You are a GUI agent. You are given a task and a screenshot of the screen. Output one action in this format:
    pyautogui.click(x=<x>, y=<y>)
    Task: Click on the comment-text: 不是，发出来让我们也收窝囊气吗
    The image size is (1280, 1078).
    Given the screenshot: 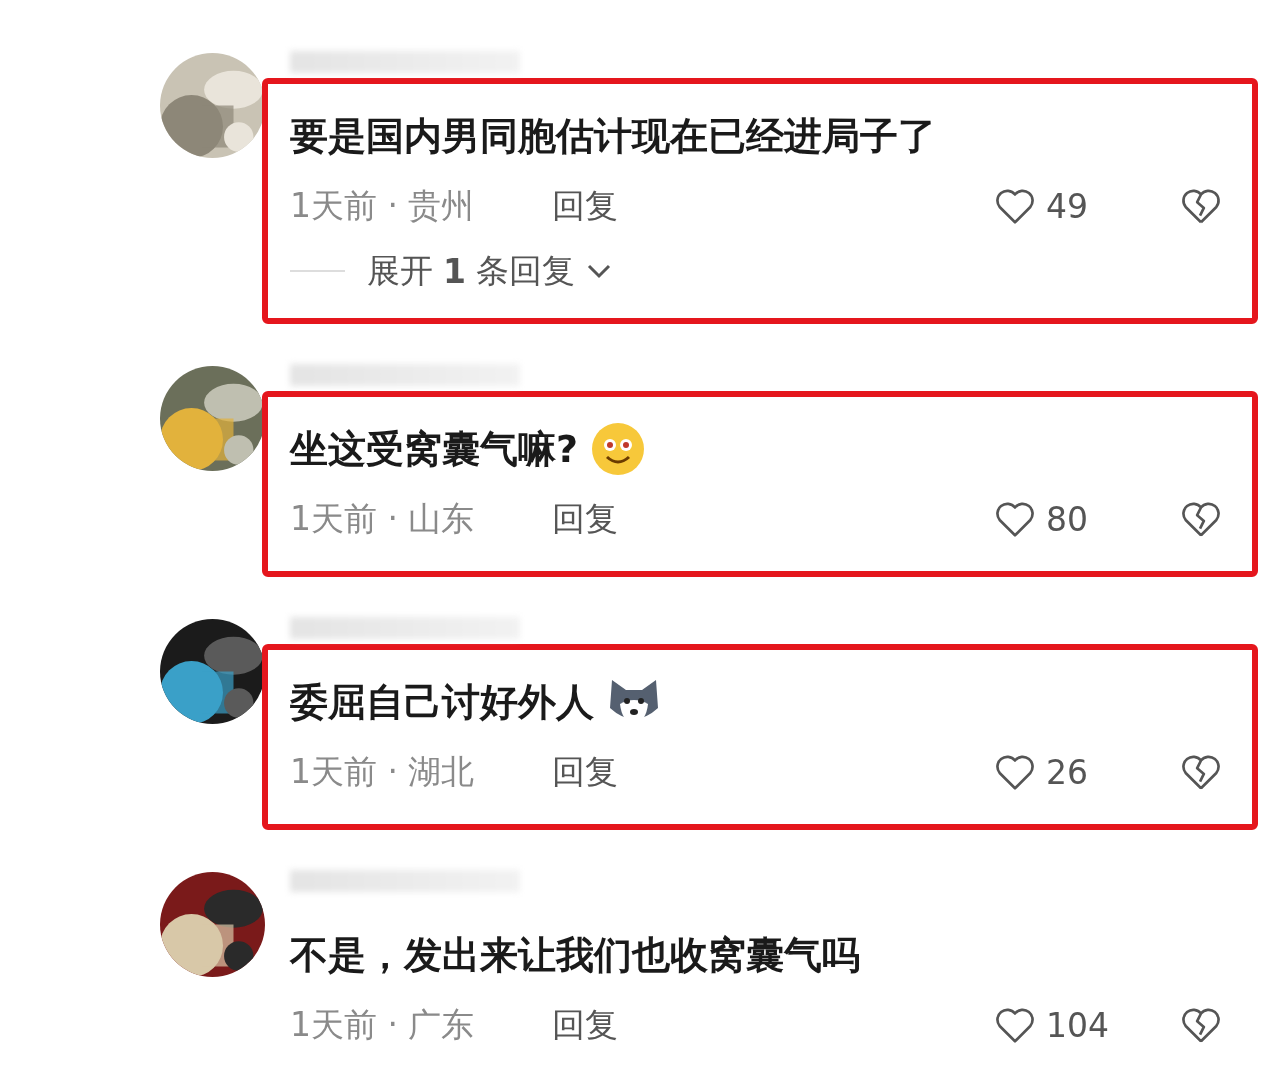 What is the action you would take?
    pyautogui.click(x=575, y=955)
    